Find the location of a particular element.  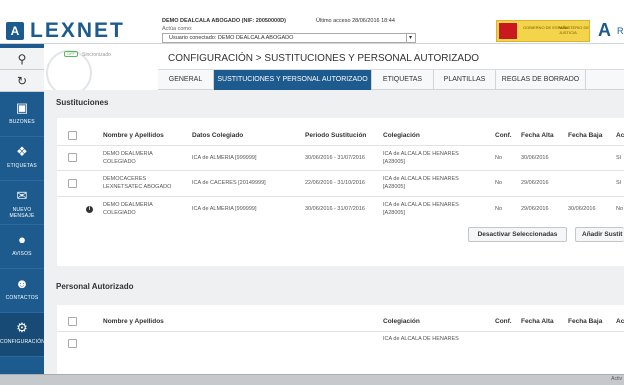

tab-sustituciones: SUSTITUCIONES Y PERSONAL AUTORIZADO is located at coordinates (293, 80).